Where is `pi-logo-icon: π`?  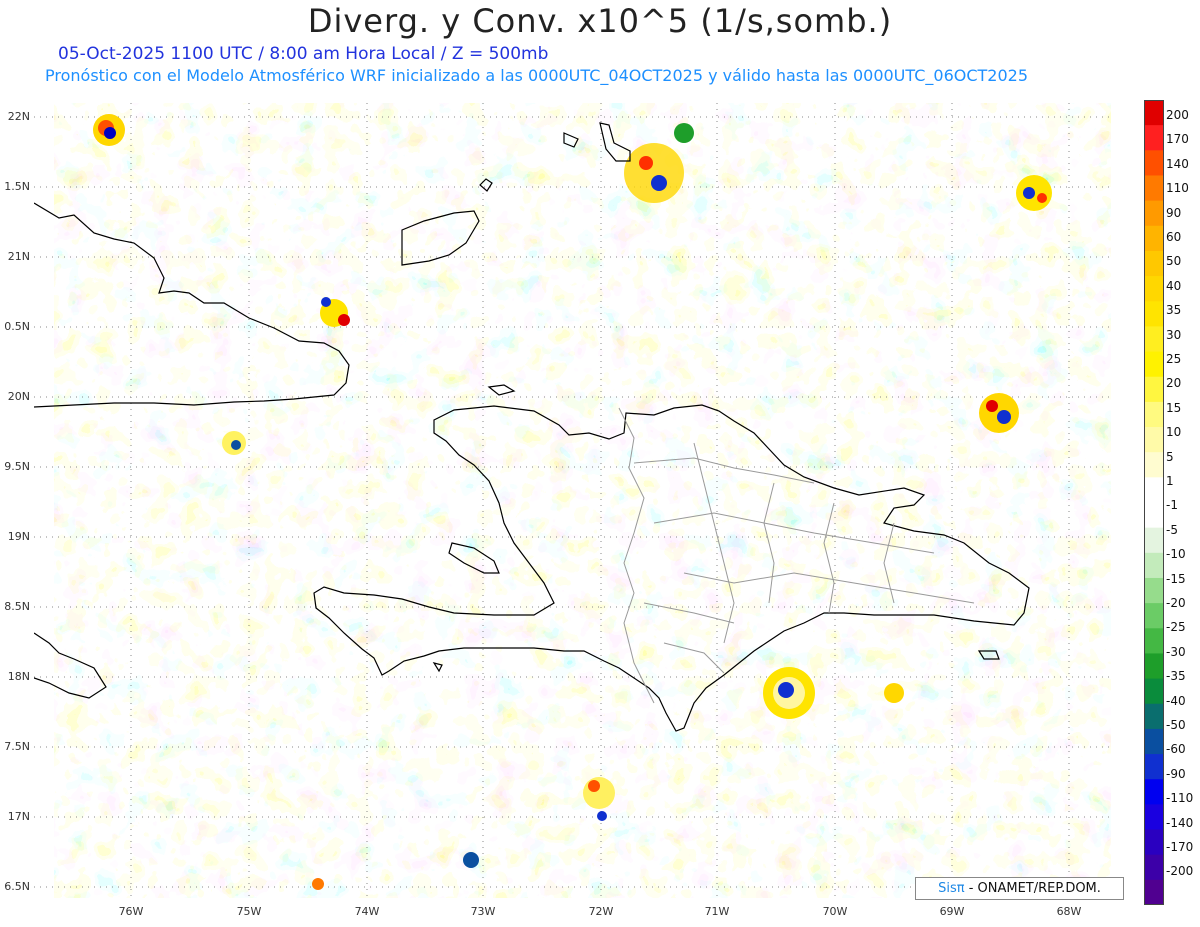 pi-logo-icon: π is located at coordinates (960, 888).